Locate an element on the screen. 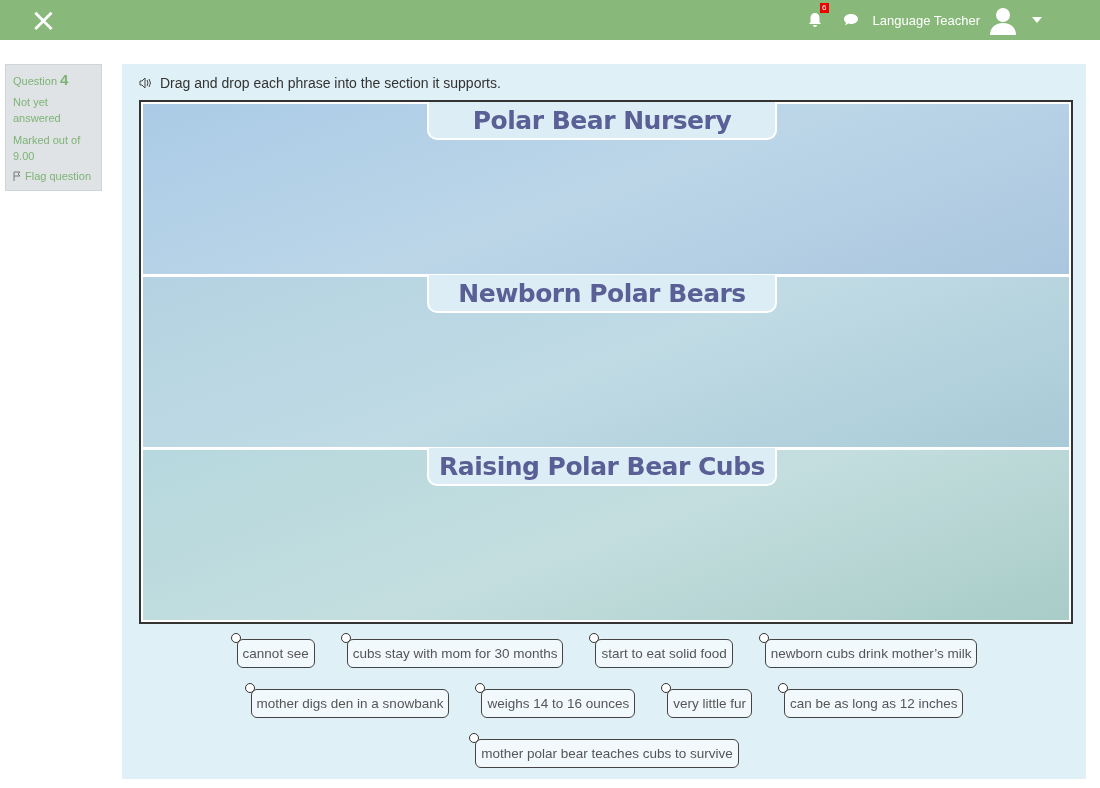  phrase-chip: mother digs den in a snowbank is located at coordinates (350, 703).